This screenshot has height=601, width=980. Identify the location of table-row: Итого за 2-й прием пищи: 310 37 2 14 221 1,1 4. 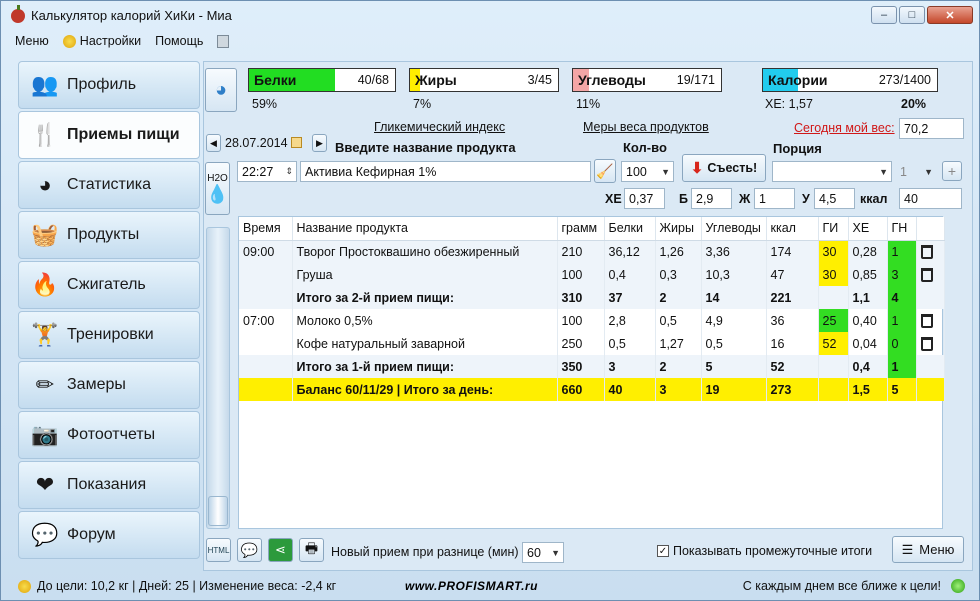
(592, 297).